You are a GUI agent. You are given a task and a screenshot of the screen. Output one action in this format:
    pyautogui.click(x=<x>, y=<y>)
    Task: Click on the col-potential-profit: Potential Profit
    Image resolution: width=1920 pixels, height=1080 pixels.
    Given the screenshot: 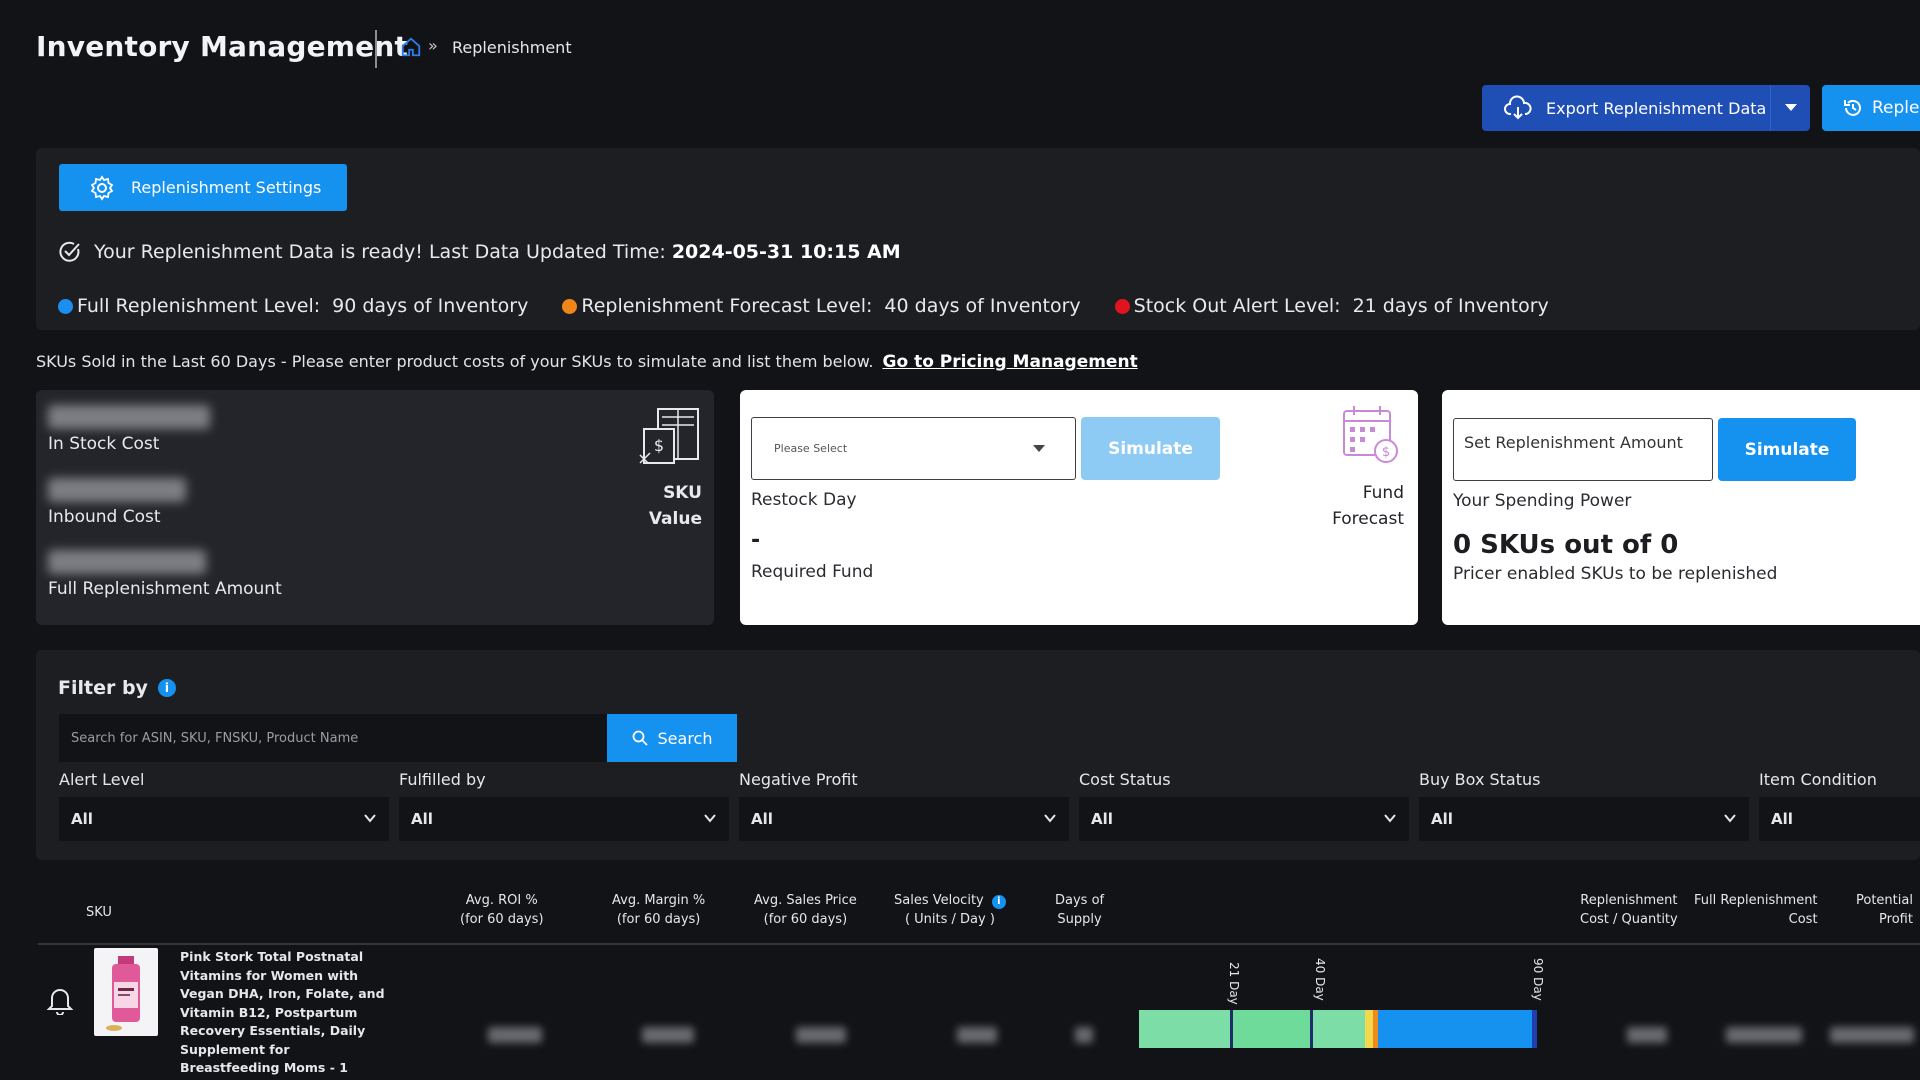 What is the action you would take?
    pyautogui.click(x=1884, y=910)
    